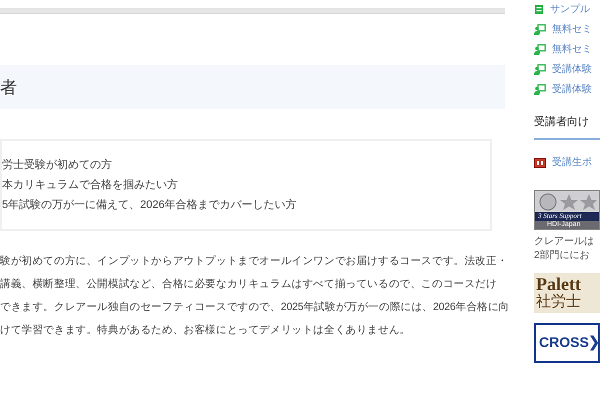 The height and width of the screenshot is (400, 600). Describe the element at coordinates (562, 122) in the screenshot. I see `sidebar-heading: 受講者向け` at that location.